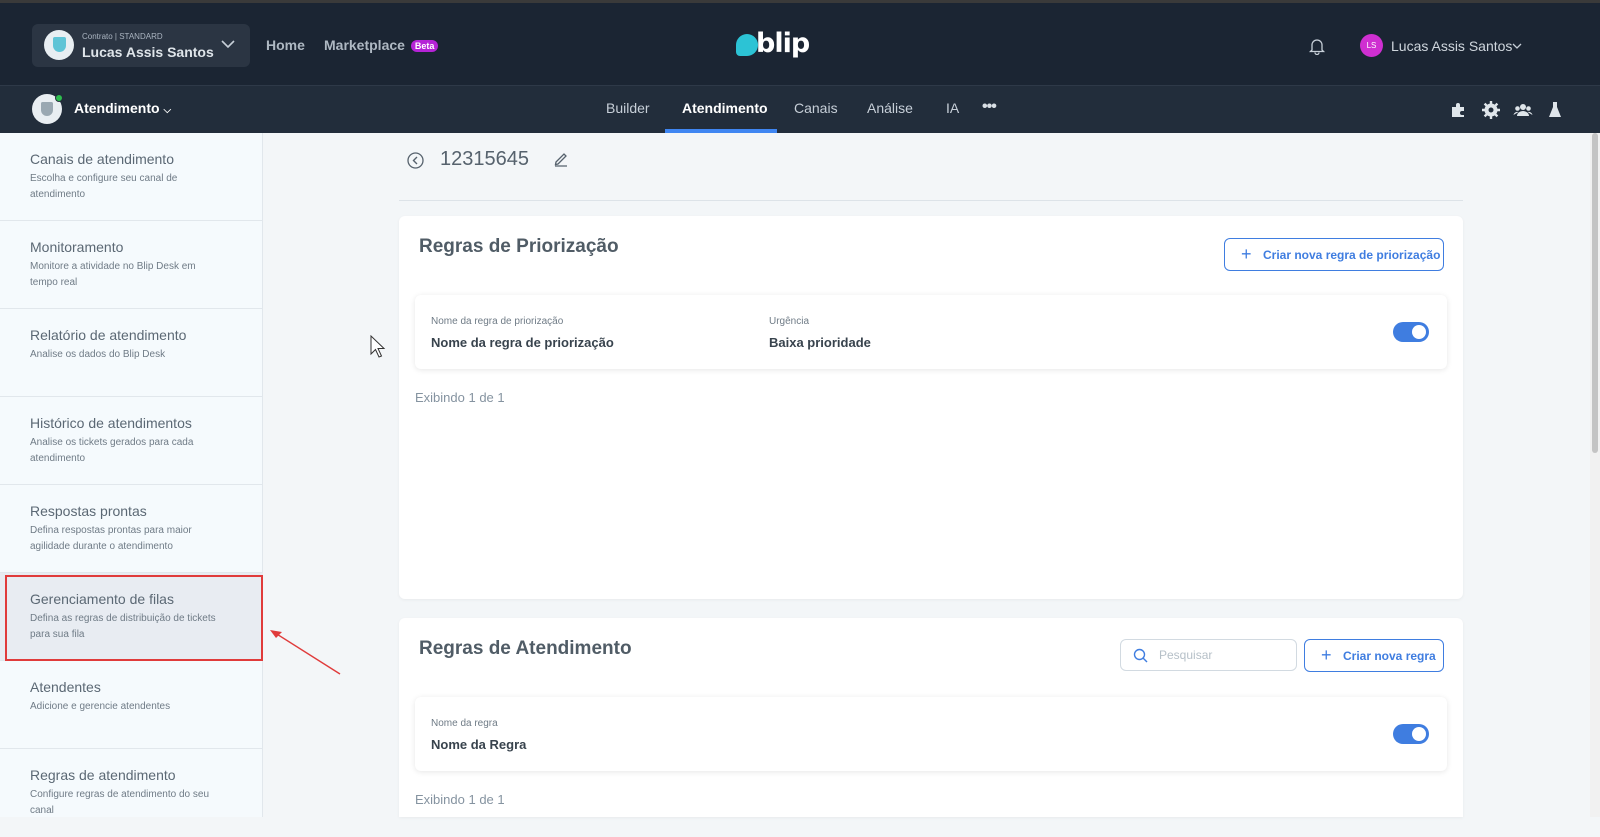 This screenshot has width=1600, height=837. What do you see at coordinates (102, 159) in the screenshot?
I see `sidebar-item-title: Canais de atendimento` at bounding box center [102, 159].